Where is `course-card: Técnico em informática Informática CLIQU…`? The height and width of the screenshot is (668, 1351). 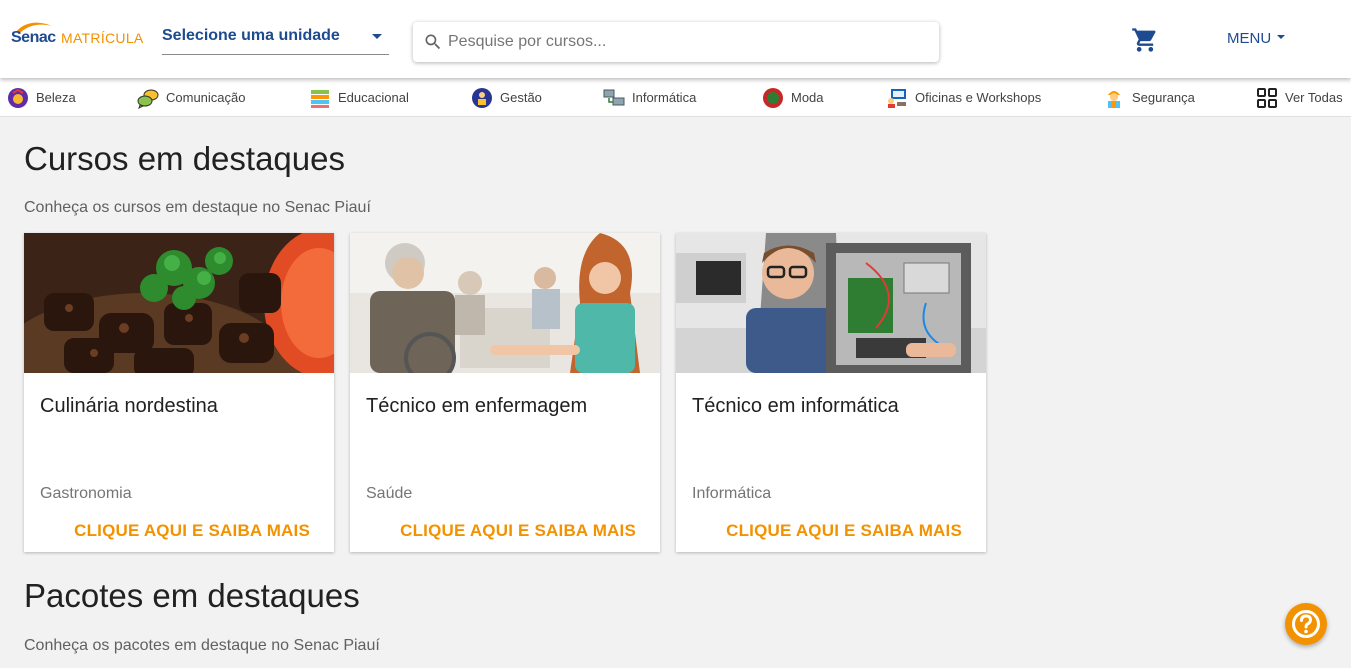
course-card: Técnico em informática Informática CLIQU… is located at coordinates (831, 392).